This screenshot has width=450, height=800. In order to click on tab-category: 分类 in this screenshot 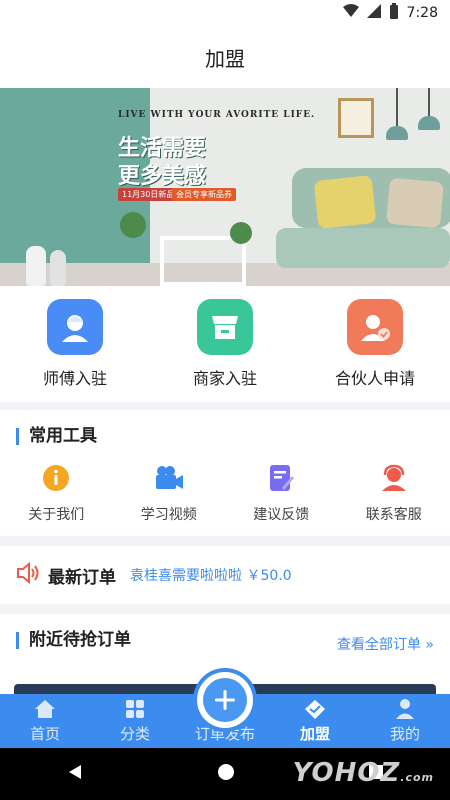, I will do `click(135, 720)`.